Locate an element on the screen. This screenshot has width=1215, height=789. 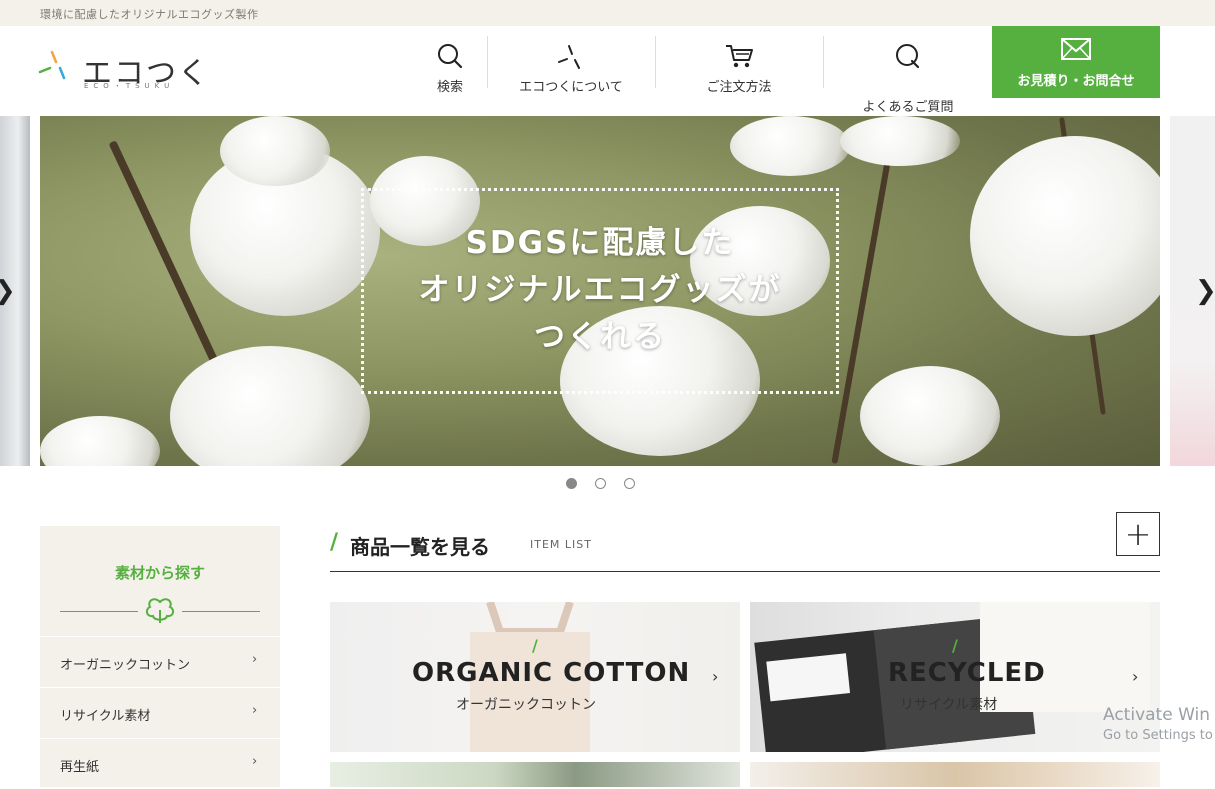
material-sidebar: 素材から探す オーガニックコットン › リサイクル素材 › 再生紙 › is located at coordinates (160, 656).